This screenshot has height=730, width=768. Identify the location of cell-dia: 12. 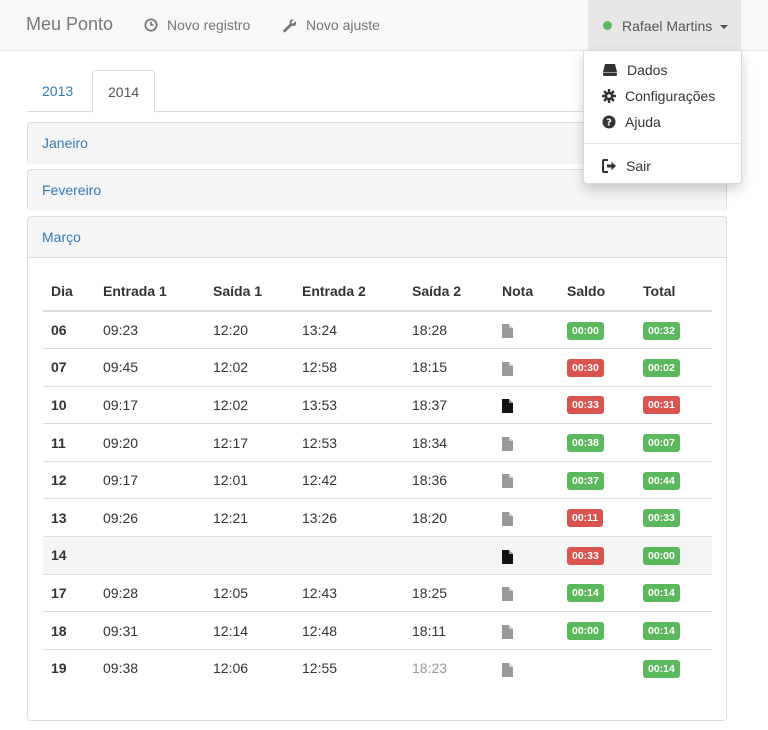
(69, 479).